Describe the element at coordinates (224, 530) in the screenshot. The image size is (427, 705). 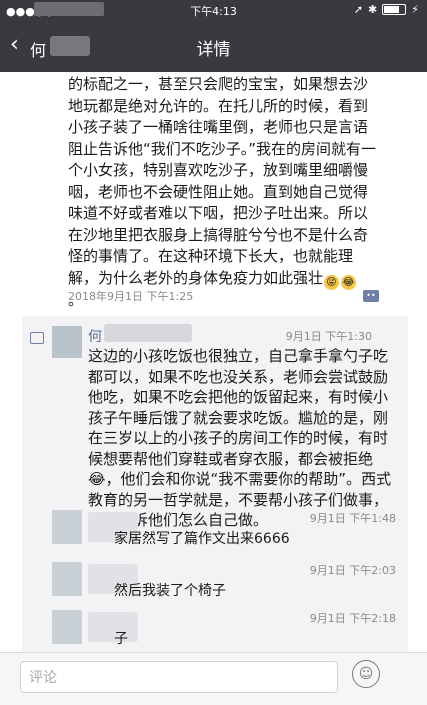
I see `list-item: 家居然写了篇作文出来6666 9月1日 下午1:48` at that location.